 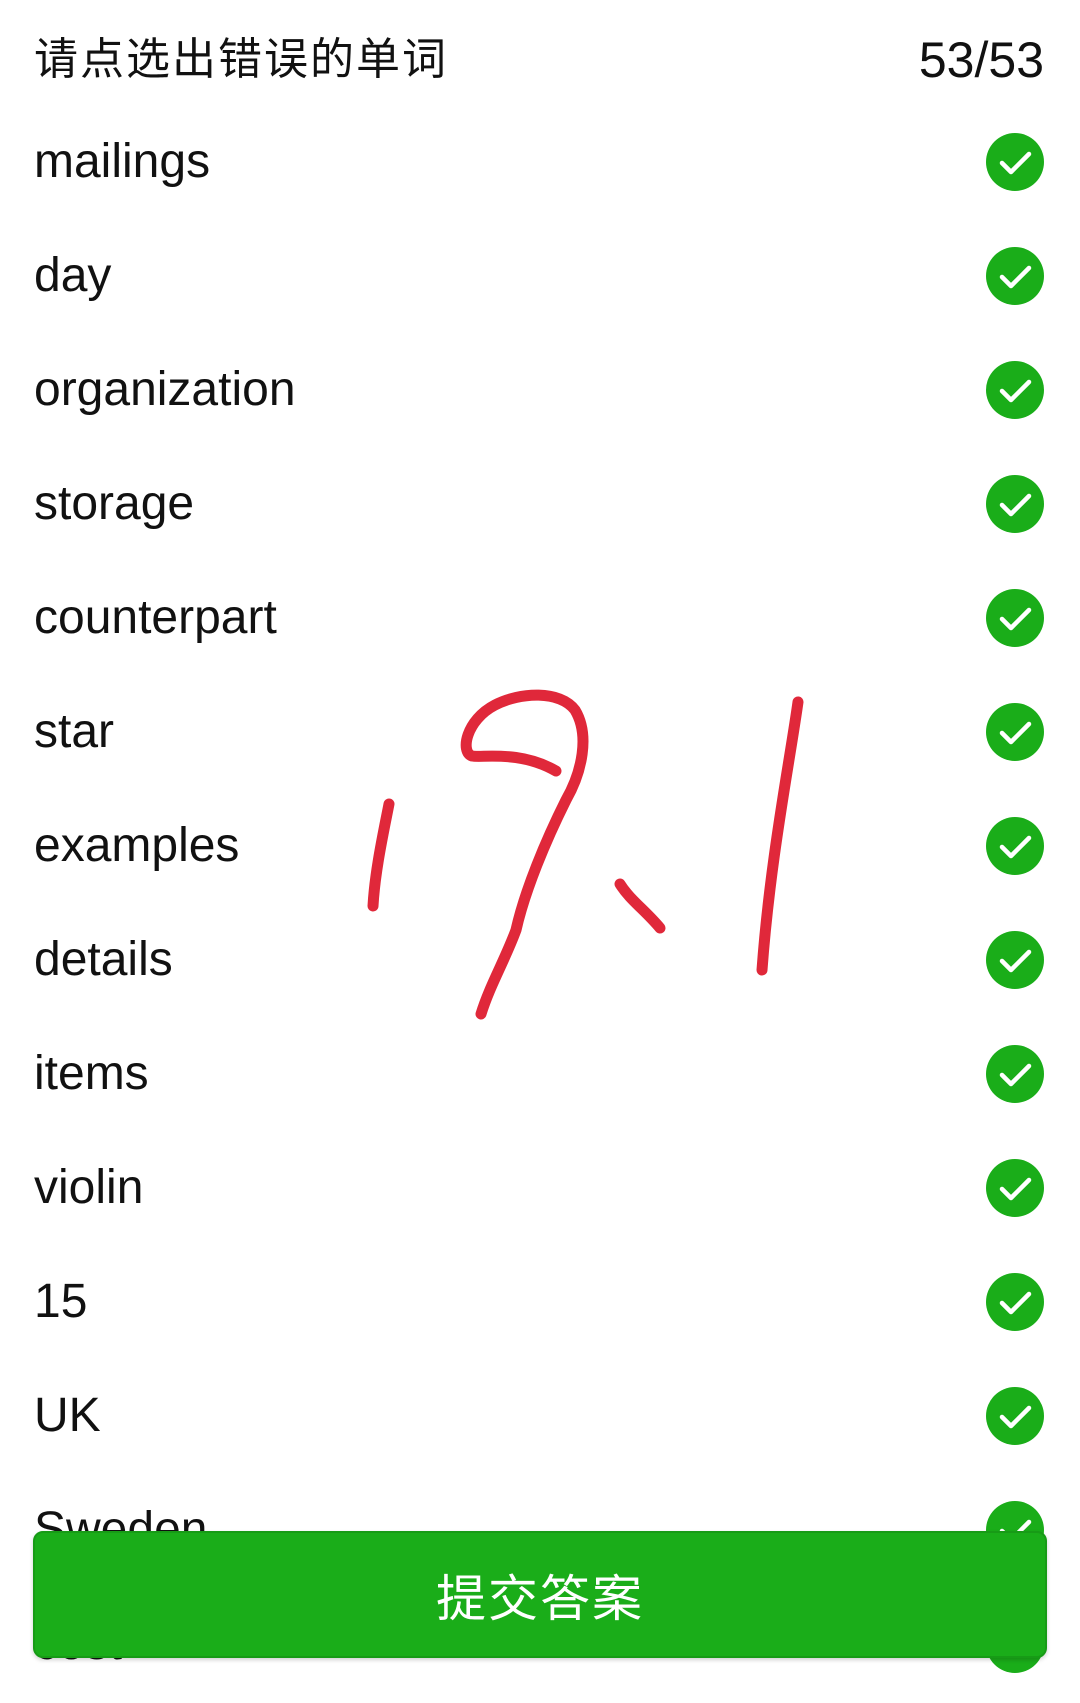 I want to click on word-row: details, so click(x=540, y=962).